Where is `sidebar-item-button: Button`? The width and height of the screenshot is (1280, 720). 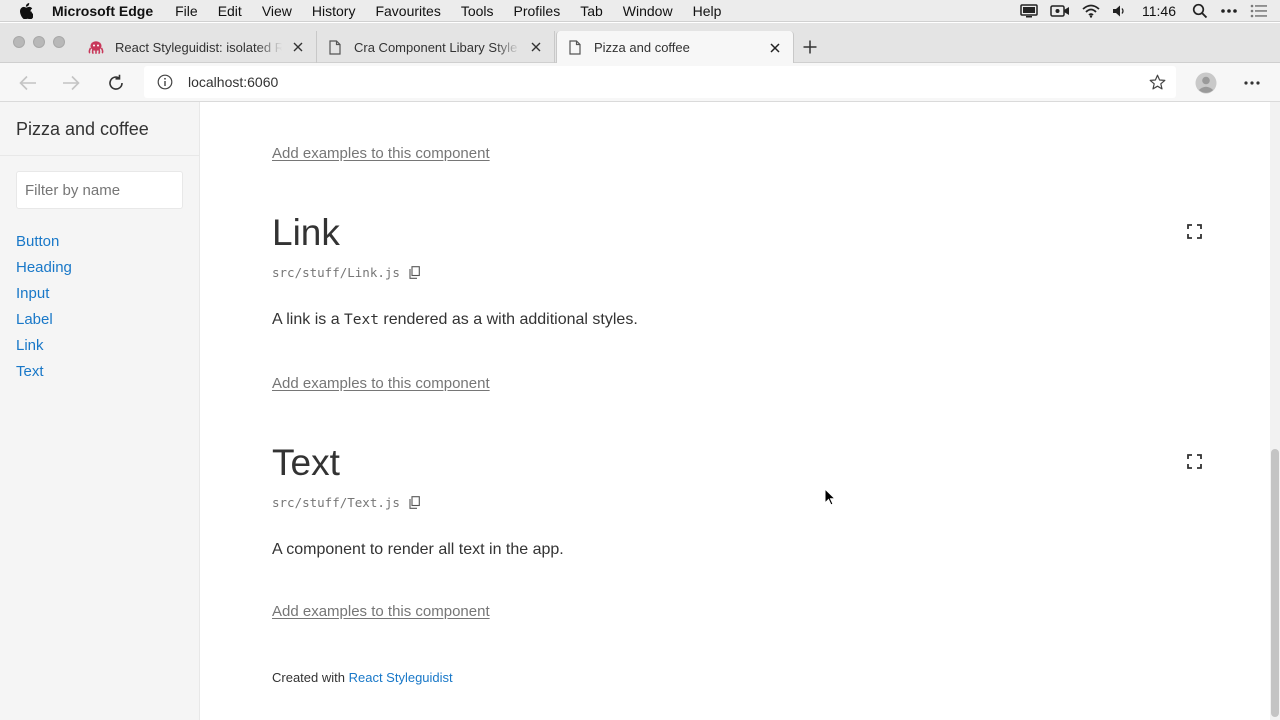
sidebar-item-button: Button is located at coordinates (44, 244).